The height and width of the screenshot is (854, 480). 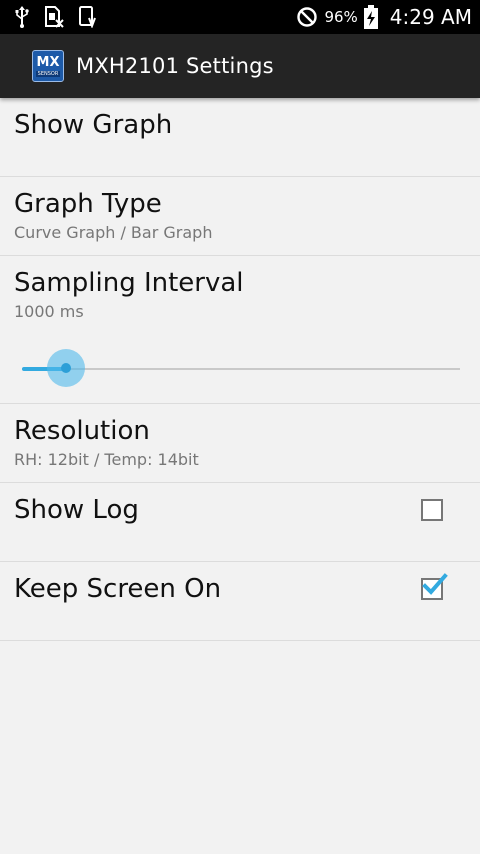 I want to click on pref-summary: RH: 12bit / Temp: 14bit, so click(x=106, y=459).